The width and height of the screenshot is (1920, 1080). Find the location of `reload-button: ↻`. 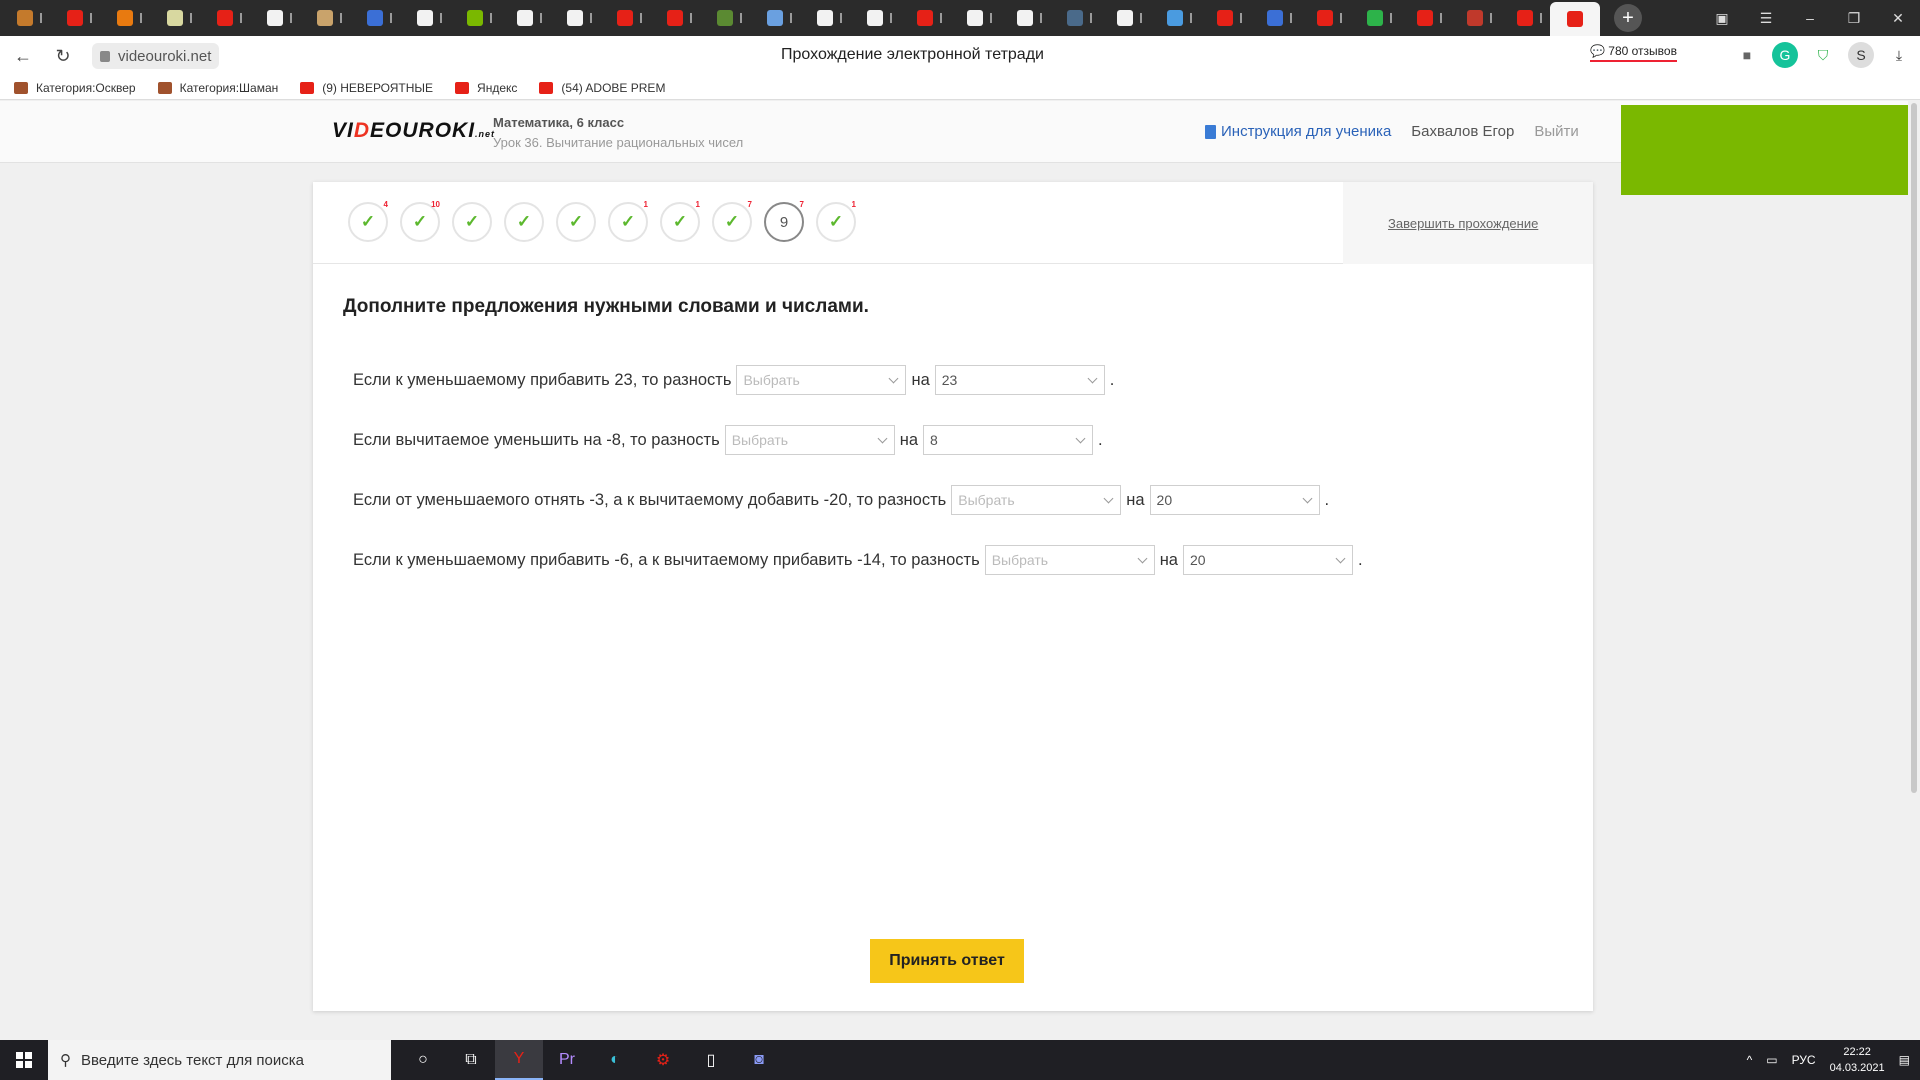

reload-button: ↻ is located at coordinates (63, 56).